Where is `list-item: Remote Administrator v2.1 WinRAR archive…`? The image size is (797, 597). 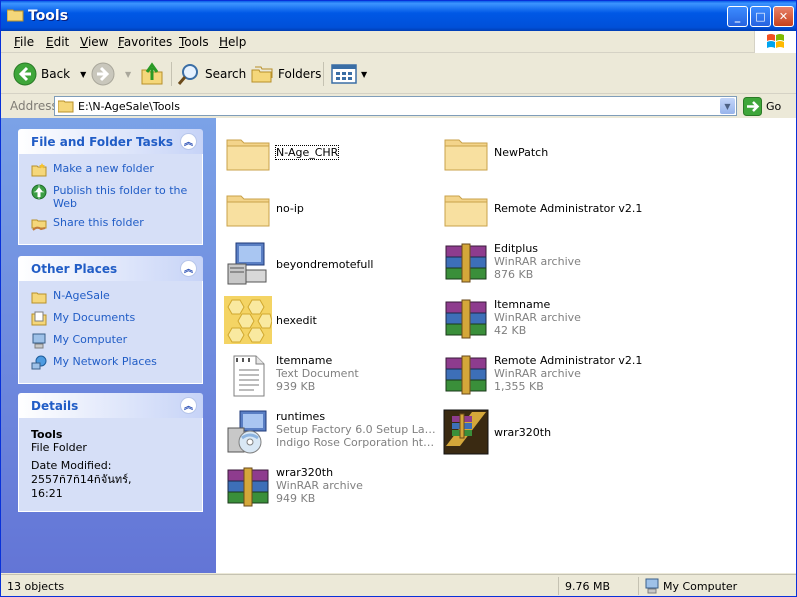 list-item: Remote Administrator v2.1 WinRAR archive… is located at coordinates (543, 373).